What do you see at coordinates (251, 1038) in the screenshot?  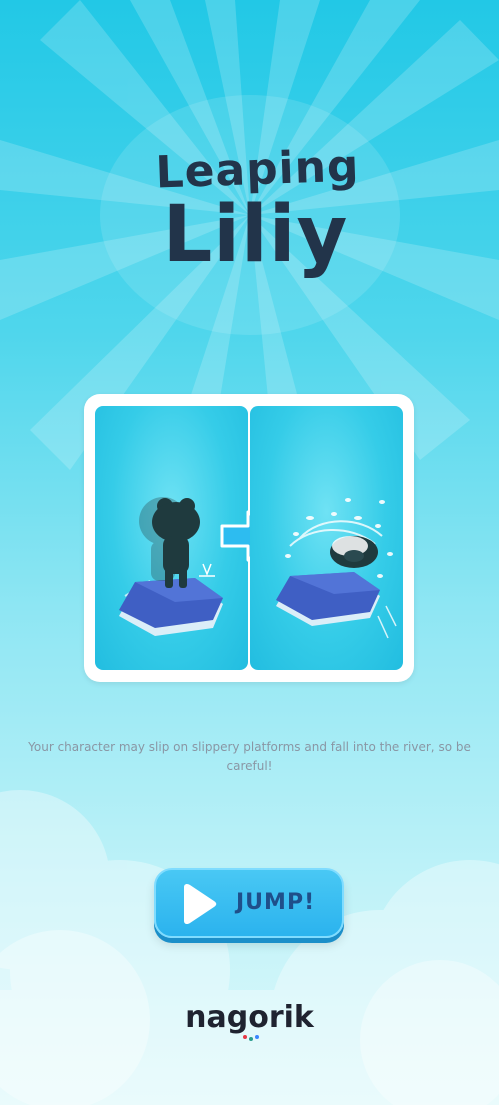 I see `brand-logo-dots` at bounding box center [251, 1038].